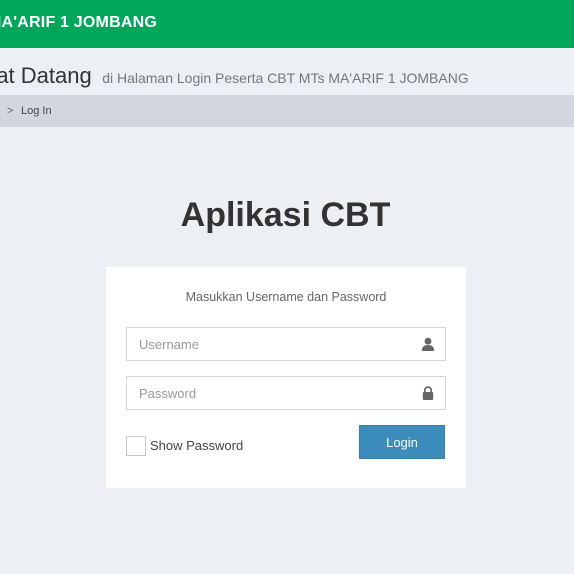 Image resolution: width=574 pixels, height=574 pixels. I want to click on top-header-bar: MA'ARIF 1 JOMBANG, so click(287, 24).